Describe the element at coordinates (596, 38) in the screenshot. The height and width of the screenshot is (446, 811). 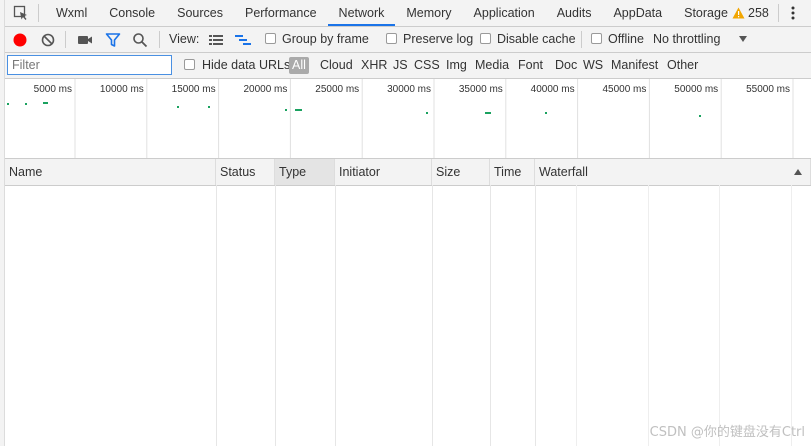
I see `offline-checkbox` at that location.